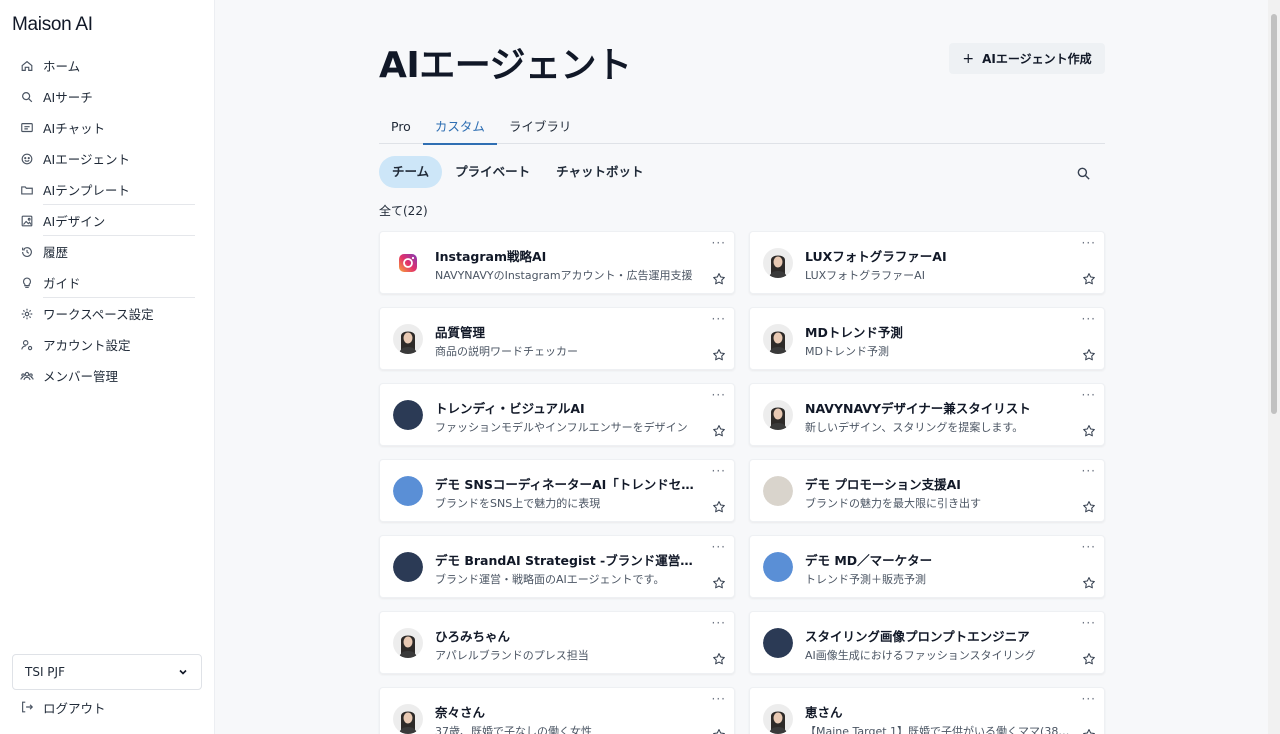  I want to click on sidebar-item-ai-chat: AIチャット, so click(107, 127).